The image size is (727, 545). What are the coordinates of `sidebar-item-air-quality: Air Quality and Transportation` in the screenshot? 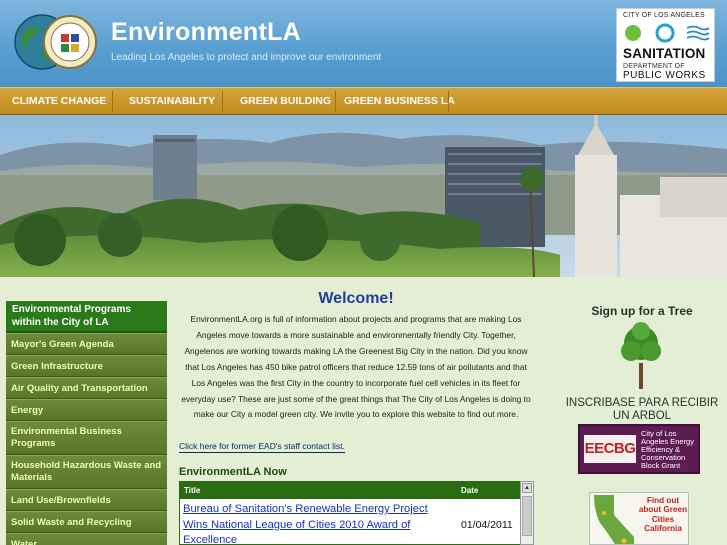 It's located at (86, 388).